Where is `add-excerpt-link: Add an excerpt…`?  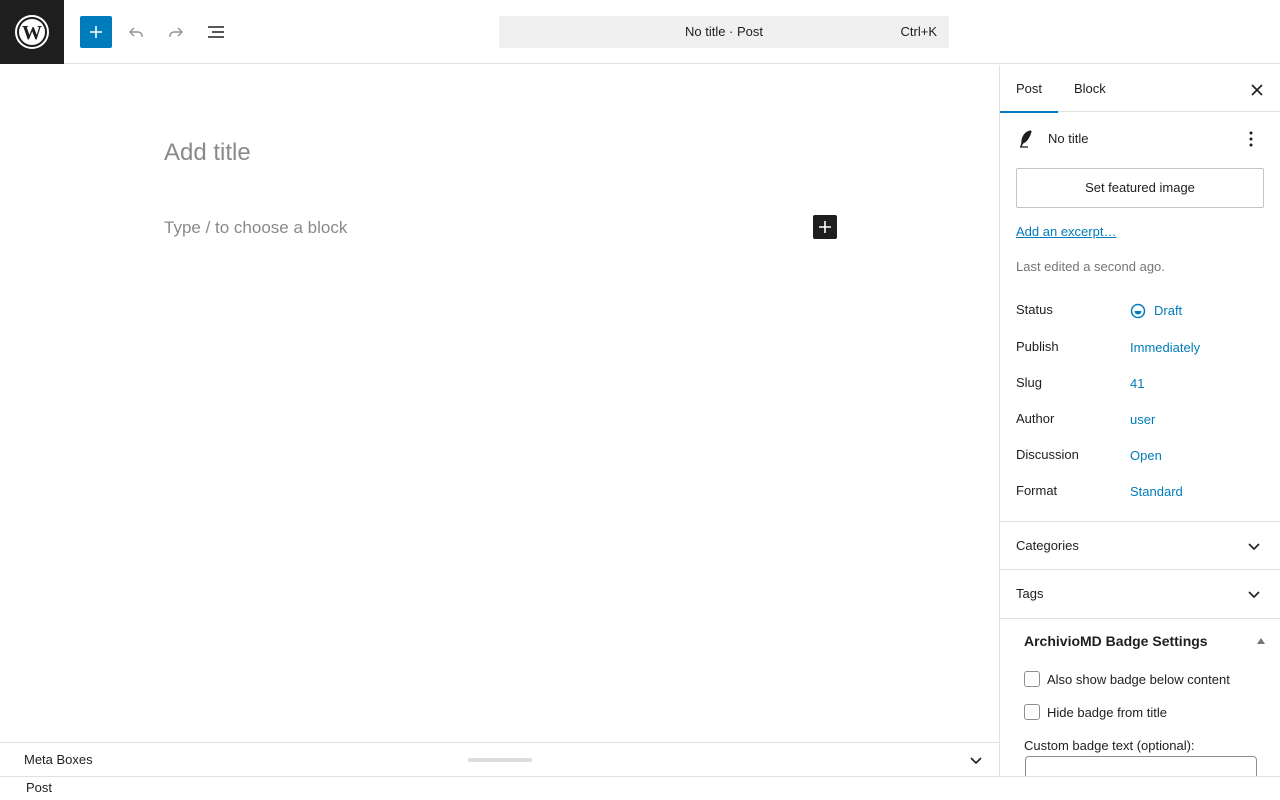
add-excerpt-link: Add an excerpt… is located at coordinates (1066, 231).